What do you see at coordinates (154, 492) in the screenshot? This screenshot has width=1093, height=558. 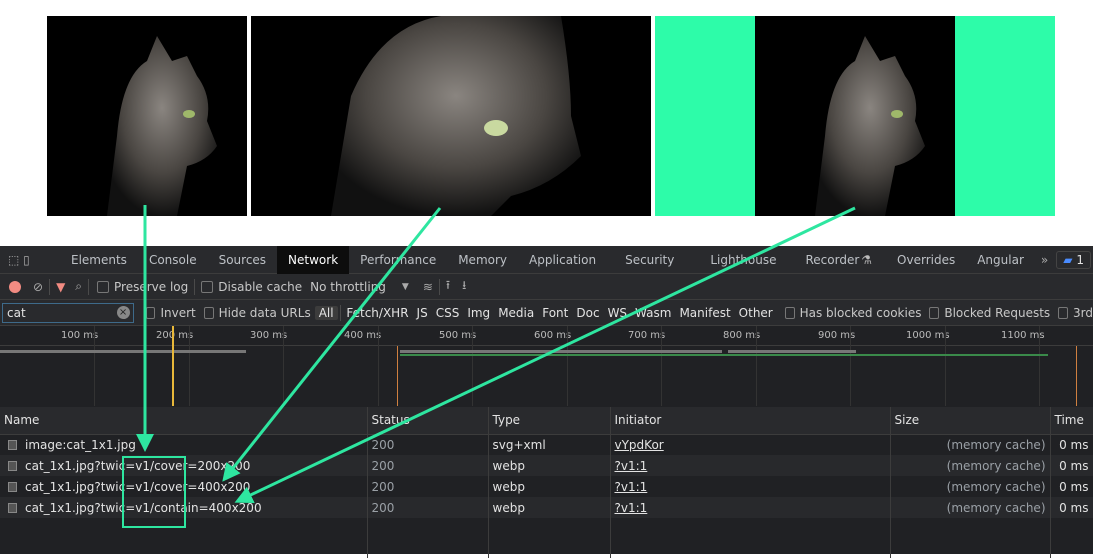 I see `annotation-highlight-box` at bounding box center [154, 492].